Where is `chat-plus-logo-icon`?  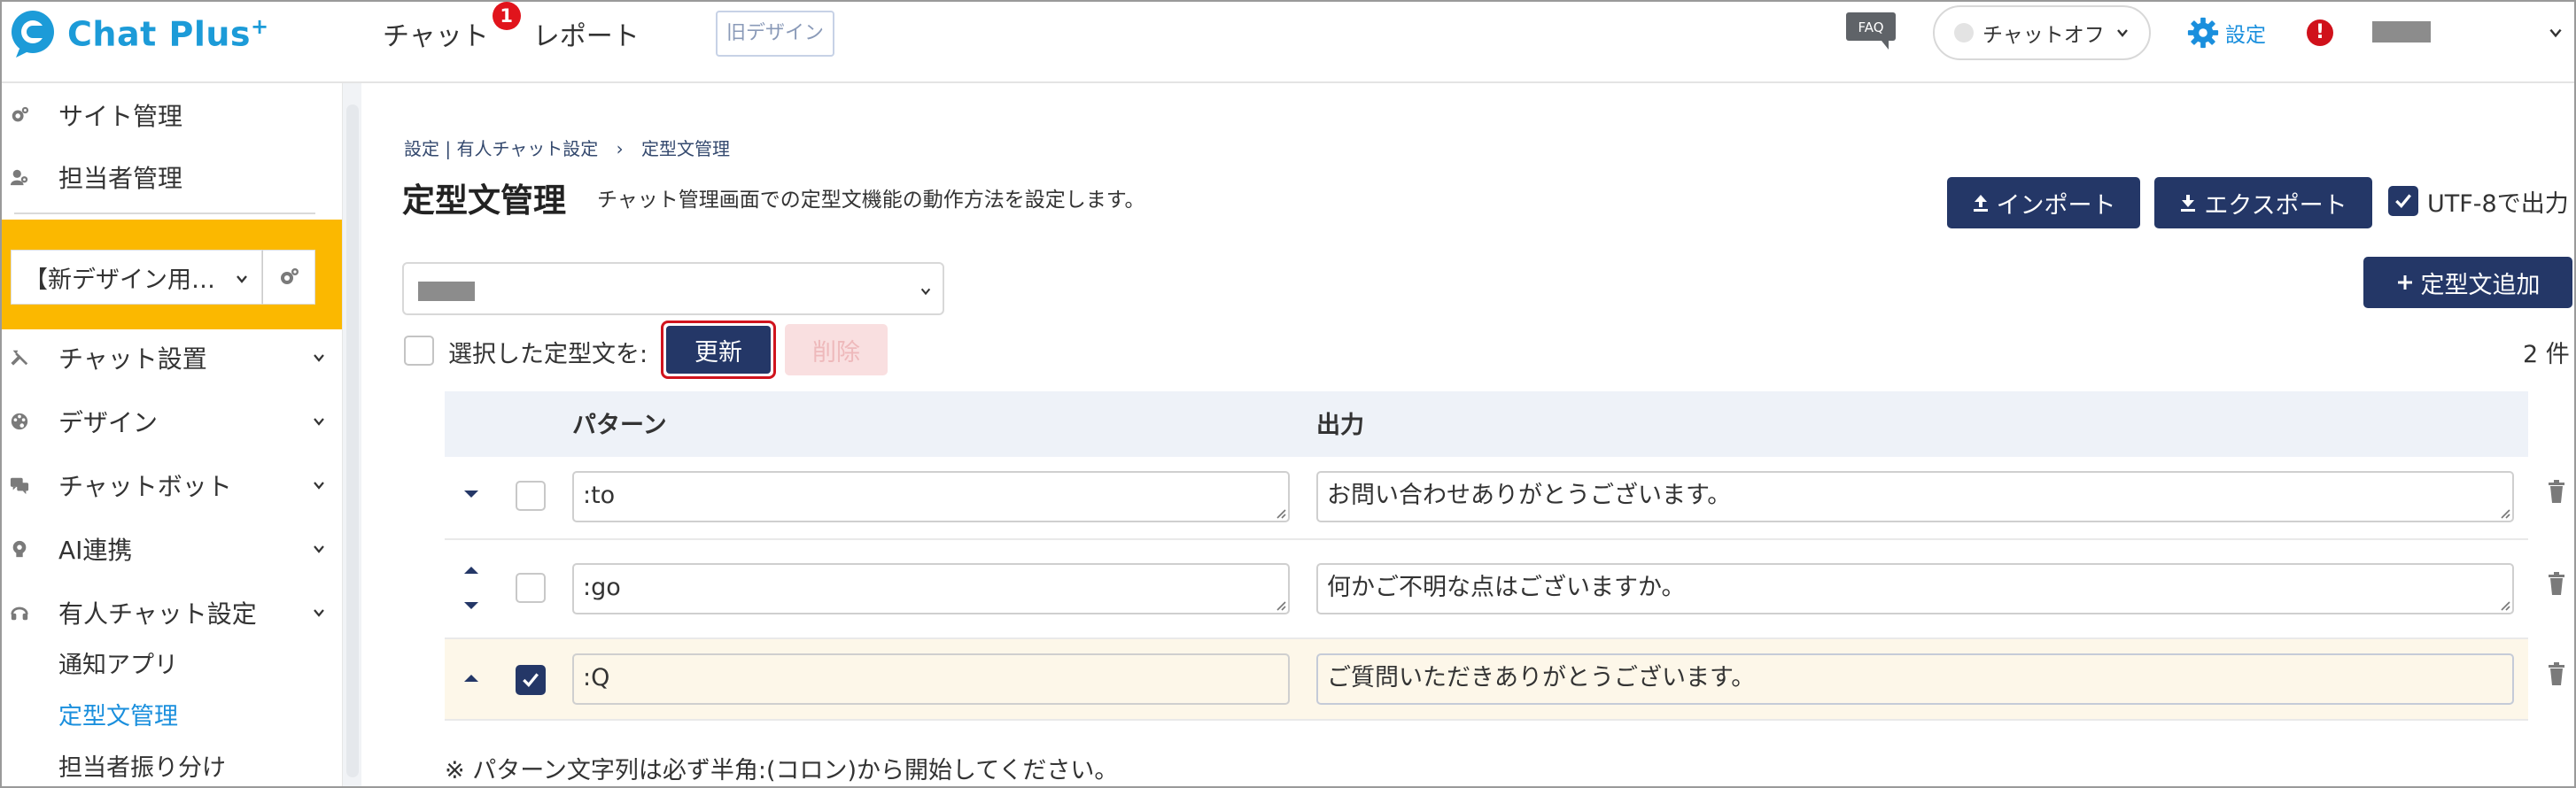 chat-plus-logo-icon is located at coordinates (33, 35).